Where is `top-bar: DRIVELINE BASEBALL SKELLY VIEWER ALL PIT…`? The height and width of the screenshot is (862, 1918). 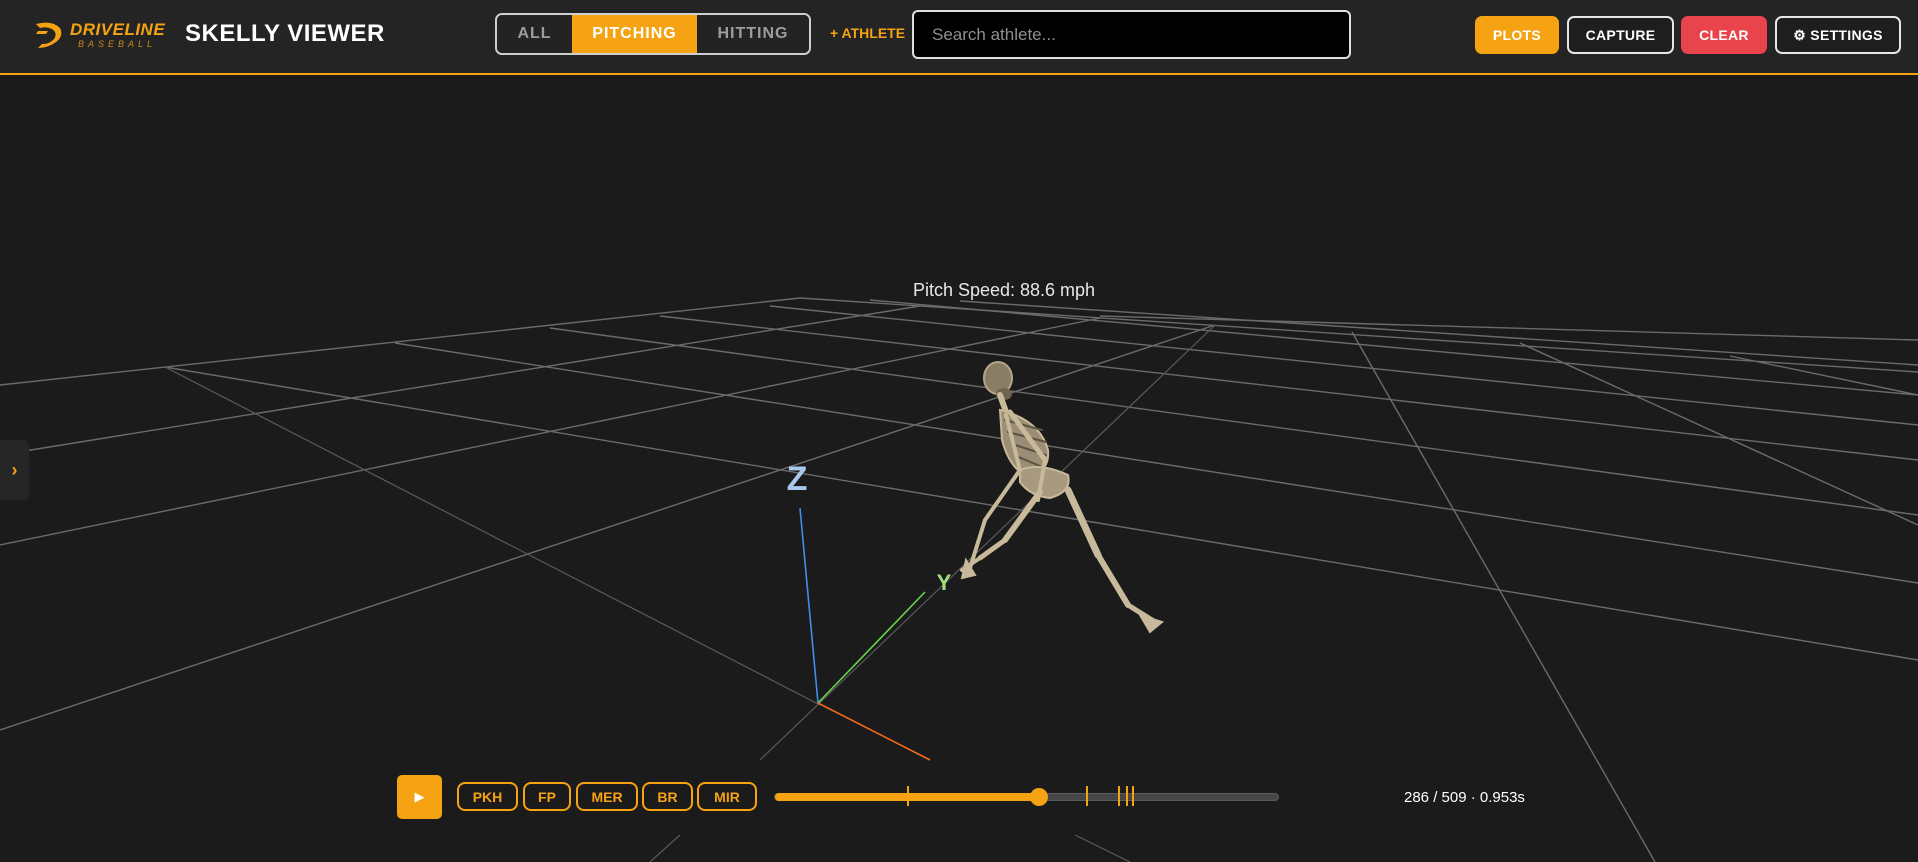 top-bar: DRIVELINE BASEBALL SKELLY VIEWER ALL PIT… is located at coordinates (959, 37).